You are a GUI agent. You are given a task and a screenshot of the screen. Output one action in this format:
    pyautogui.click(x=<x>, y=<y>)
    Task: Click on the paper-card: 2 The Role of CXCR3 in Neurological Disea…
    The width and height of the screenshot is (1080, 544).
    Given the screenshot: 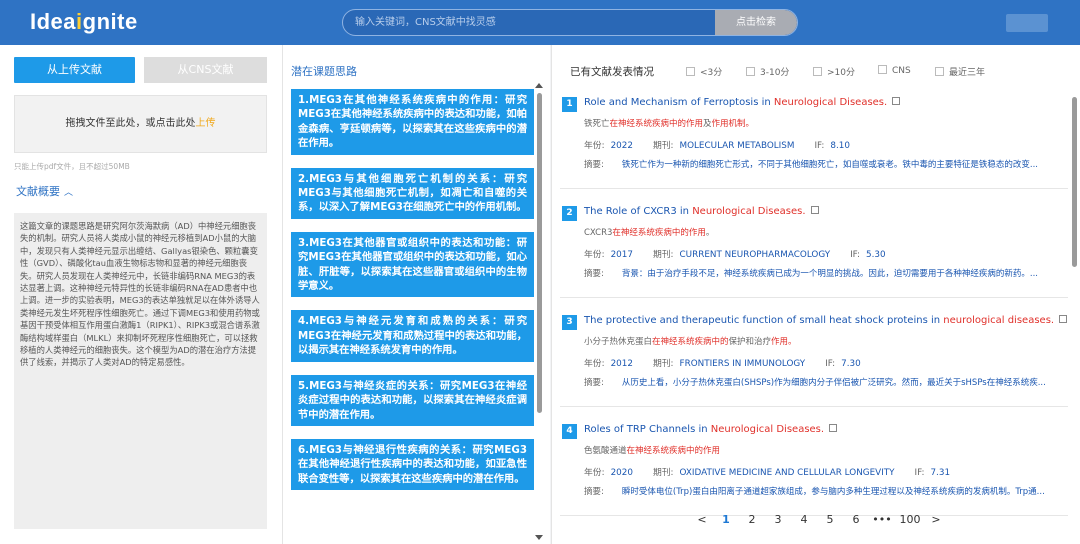 What is the action you would take?
    pyautogui.click(x=814, y=249)
    